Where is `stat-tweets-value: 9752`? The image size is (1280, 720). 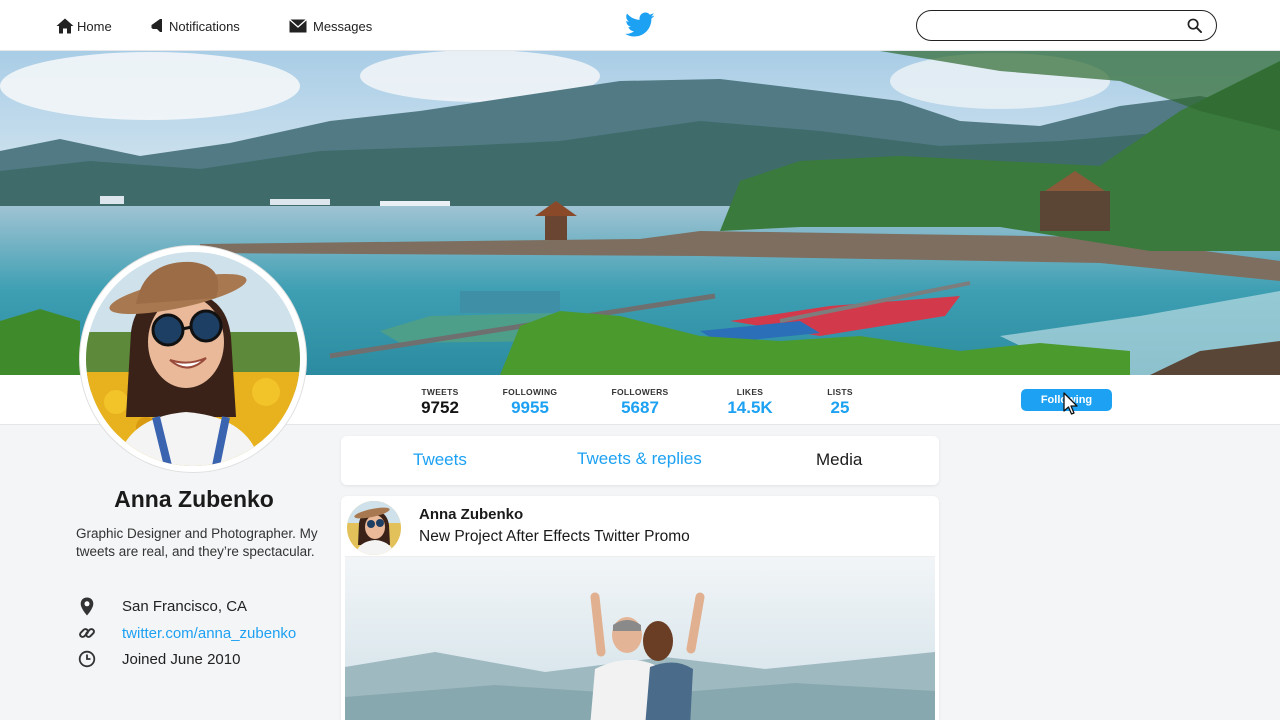 stat-tweets-value: 9752 is located at coordinates (440, 407).